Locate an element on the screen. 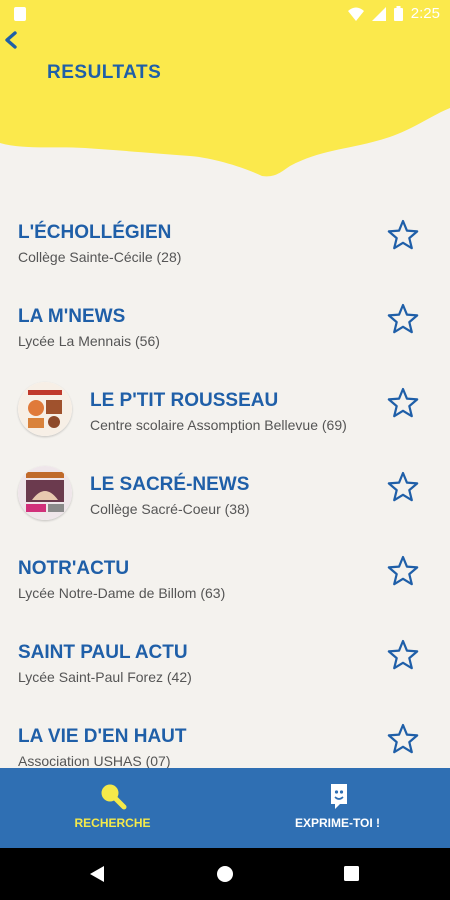 The height and width of the screenshot is (900, 450). result-school: Collège Sacré-Coeur (38) is located at coordinates (170, 509).